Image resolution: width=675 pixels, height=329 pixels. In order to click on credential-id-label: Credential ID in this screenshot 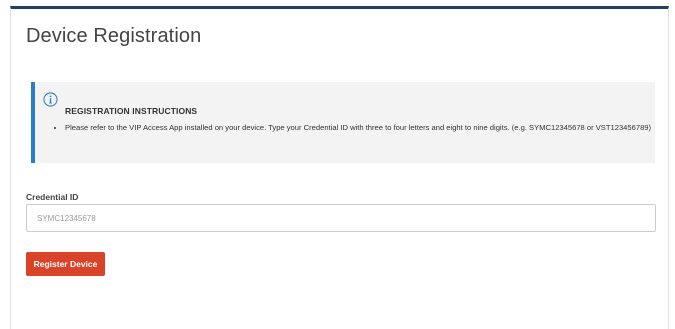, I will do `click(52, 197)`.